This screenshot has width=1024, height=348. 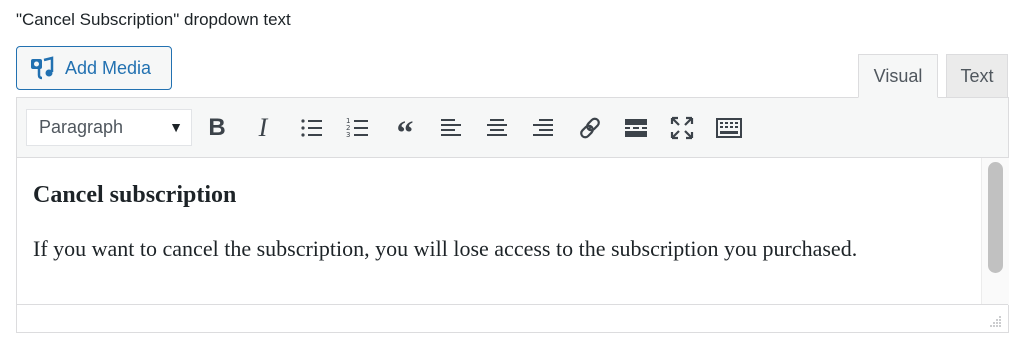 I want to click on align-left-icon, so click(x=451, y=127).